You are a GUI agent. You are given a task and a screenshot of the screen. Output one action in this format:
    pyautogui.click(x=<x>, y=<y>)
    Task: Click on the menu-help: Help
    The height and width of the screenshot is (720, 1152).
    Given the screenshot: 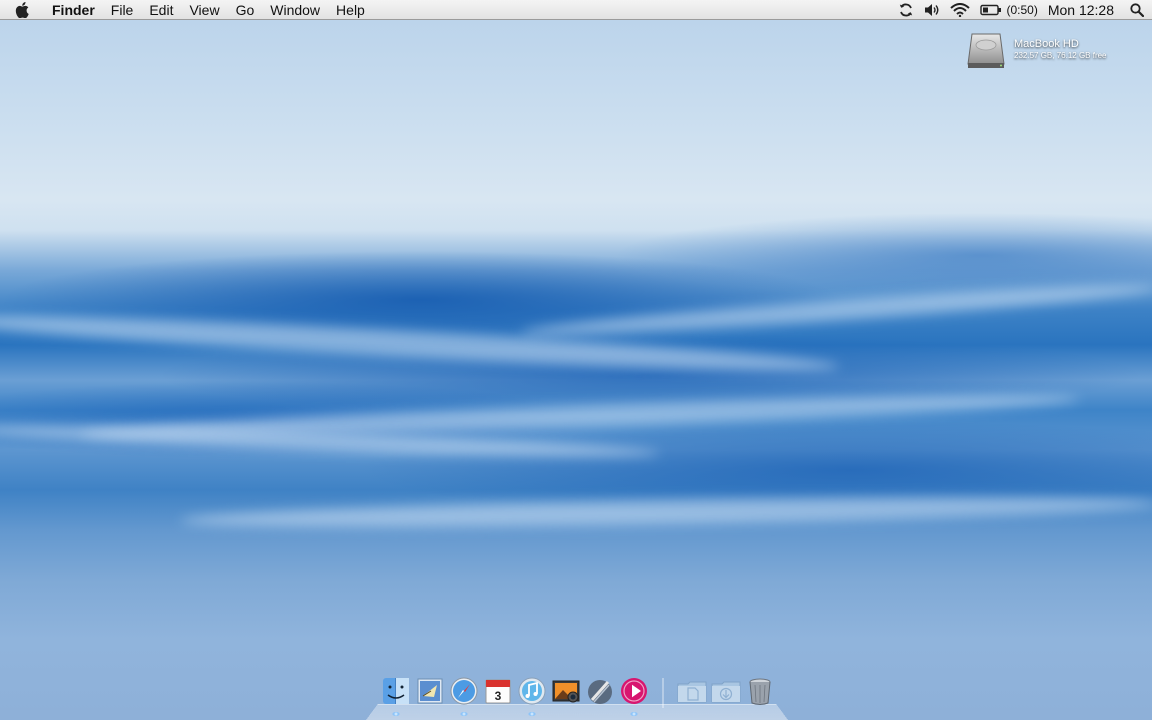 What is the action you would take?
    pyautogui.click(x=350, y=10)
    